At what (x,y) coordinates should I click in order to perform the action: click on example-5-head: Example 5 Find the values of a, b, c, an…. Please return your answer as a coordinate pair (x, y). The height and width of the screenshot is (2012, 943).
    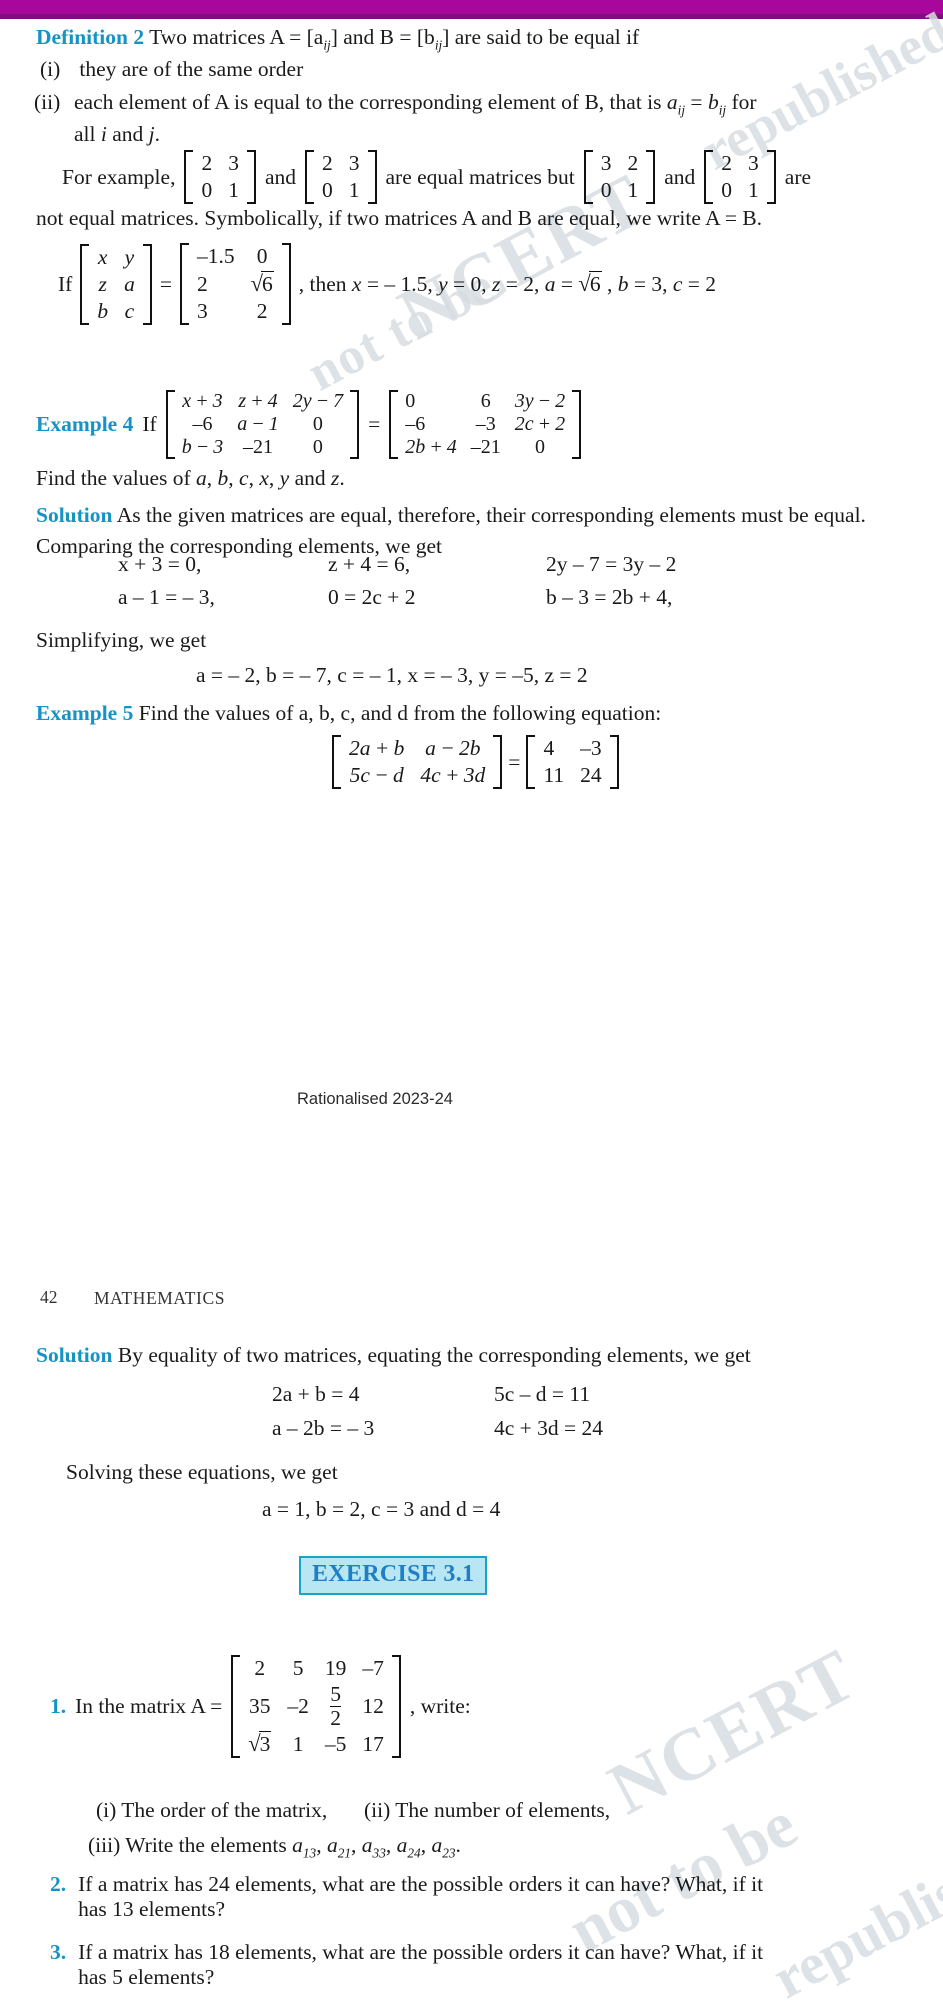
    Looking at the image, I should click on (348, 713).